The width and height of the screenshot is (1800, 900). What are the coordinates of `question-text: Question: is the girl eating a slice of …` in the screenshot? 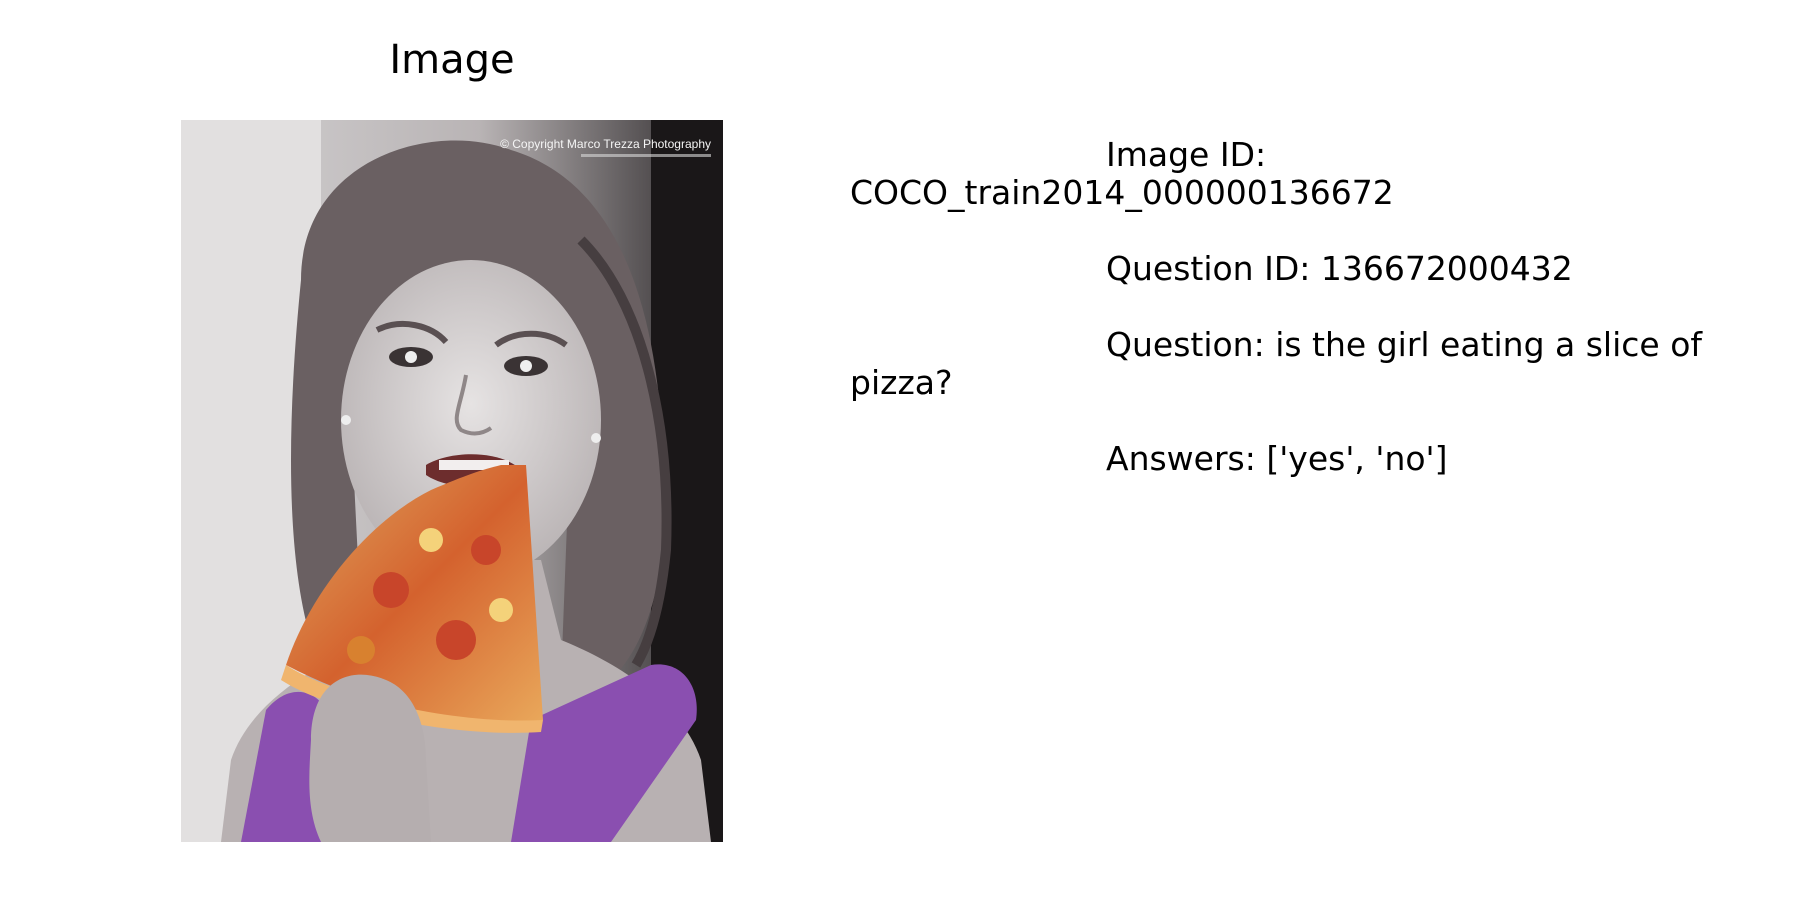 It's located at (1276, 363).